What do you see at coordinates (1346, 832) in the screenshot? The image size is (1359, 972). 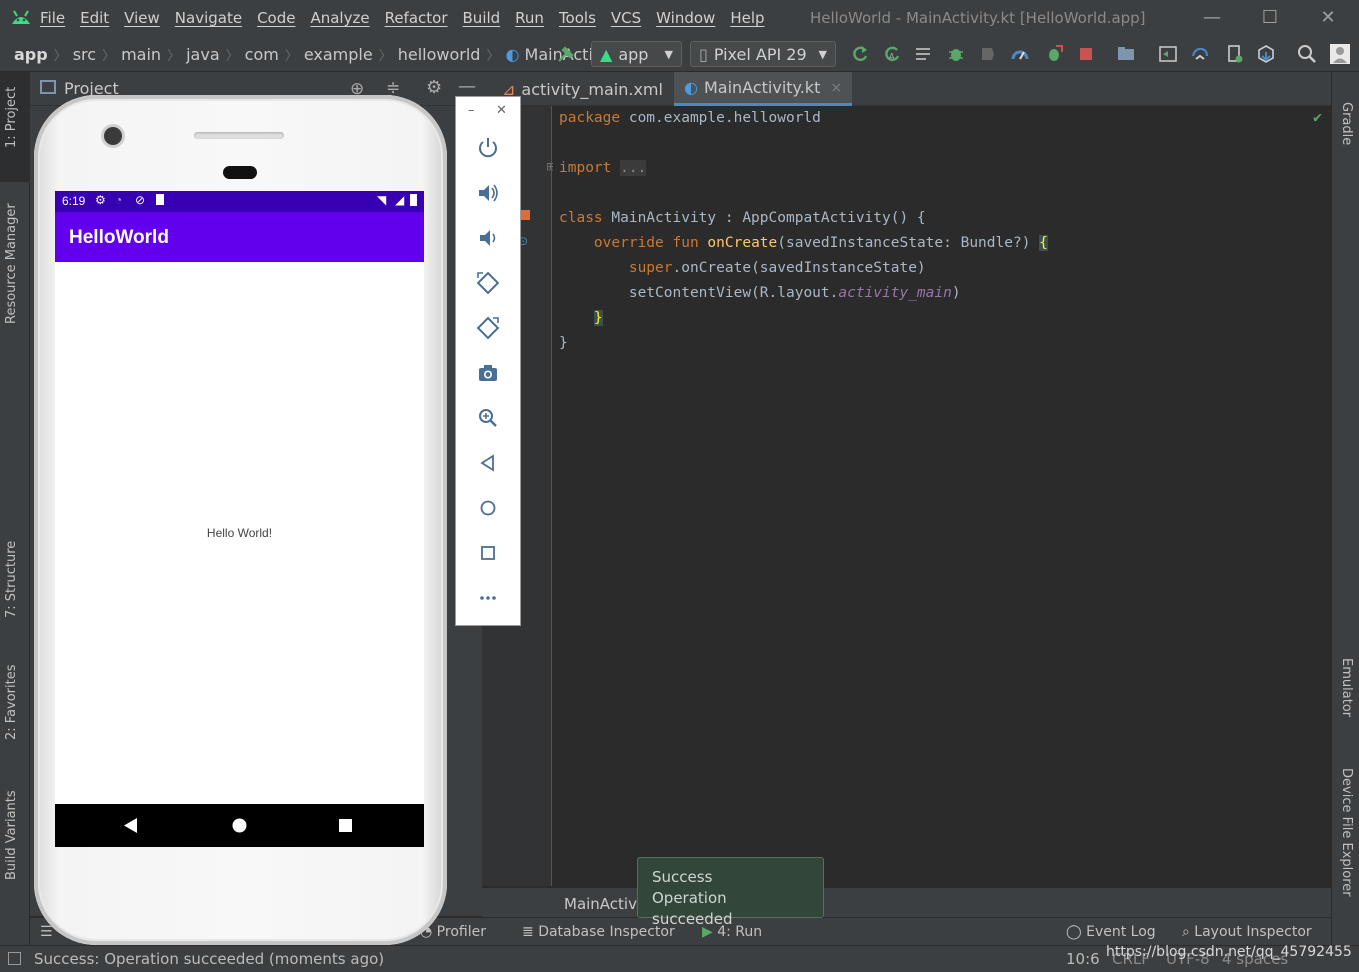 I see `tab-device-file-explorer: Device File Explorer` at bounding box center [1346, 832].